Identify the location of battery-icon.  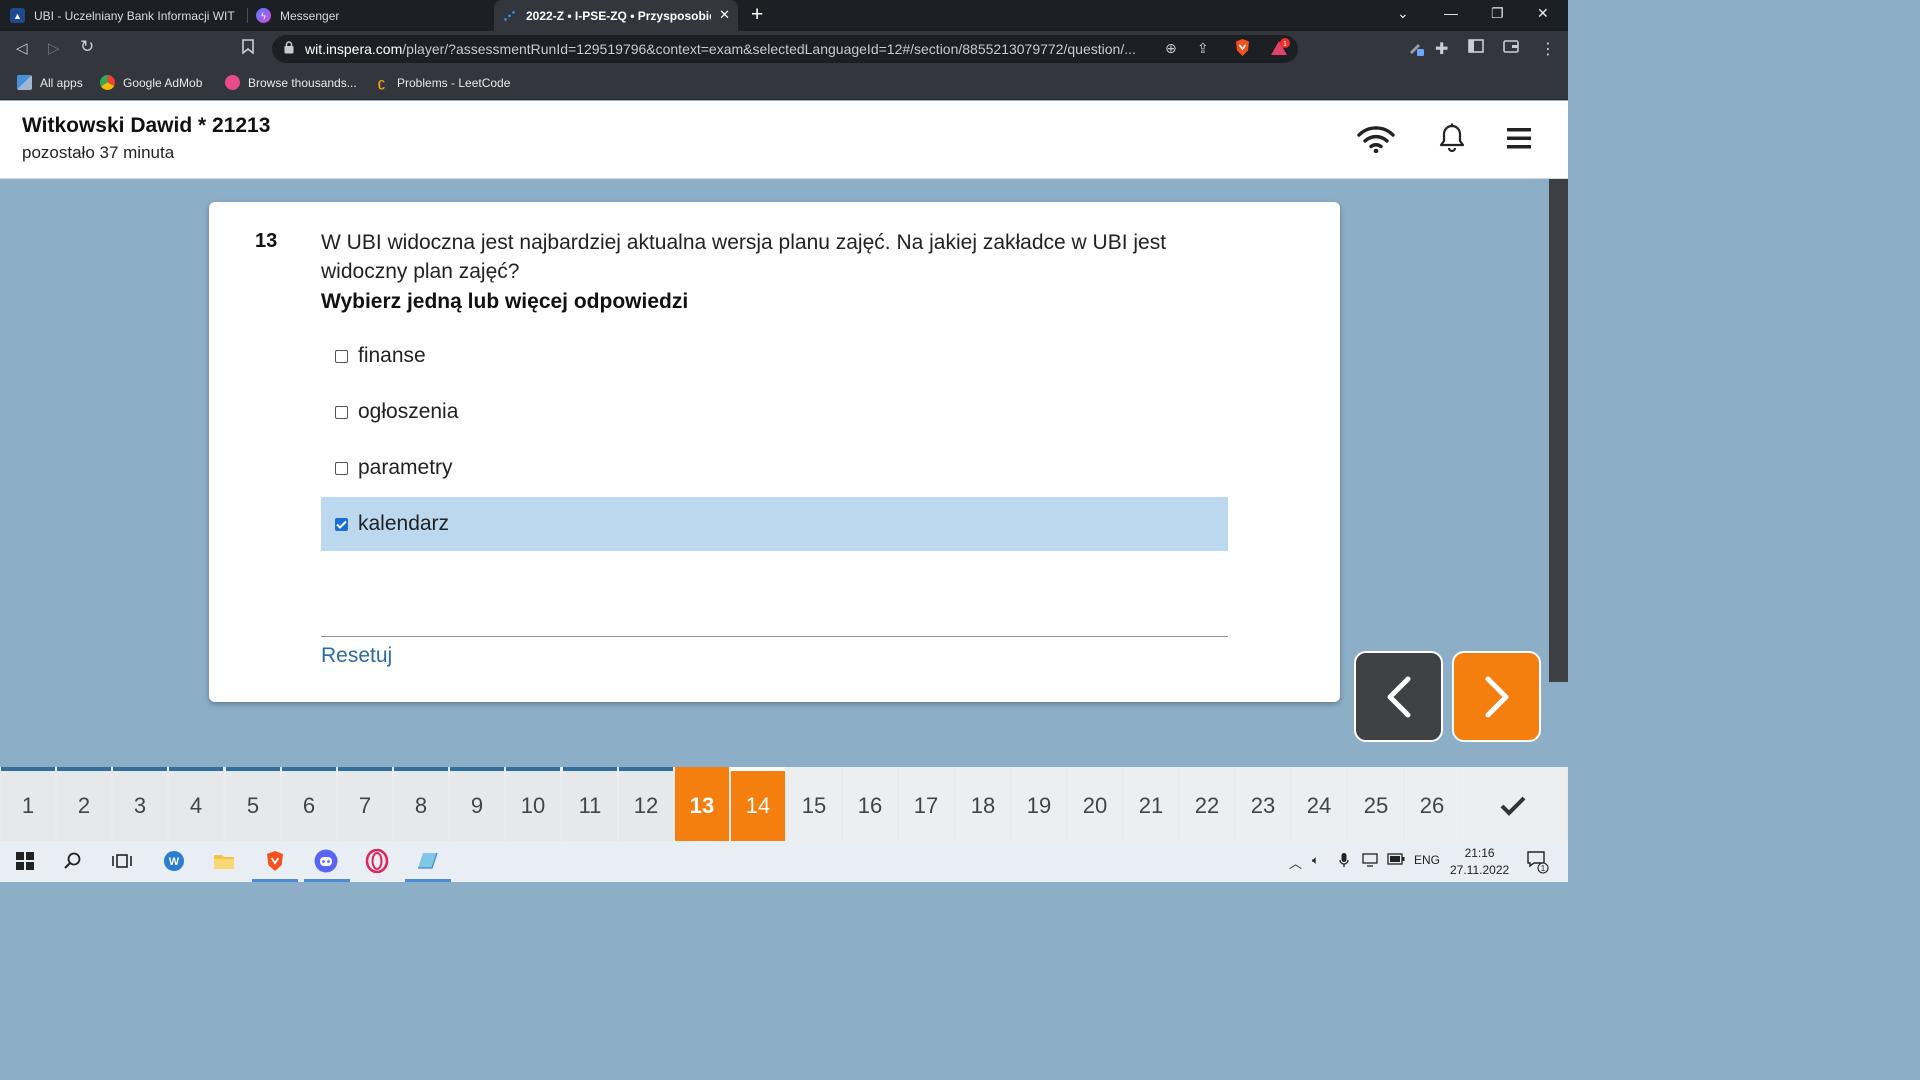
(1396, 860).